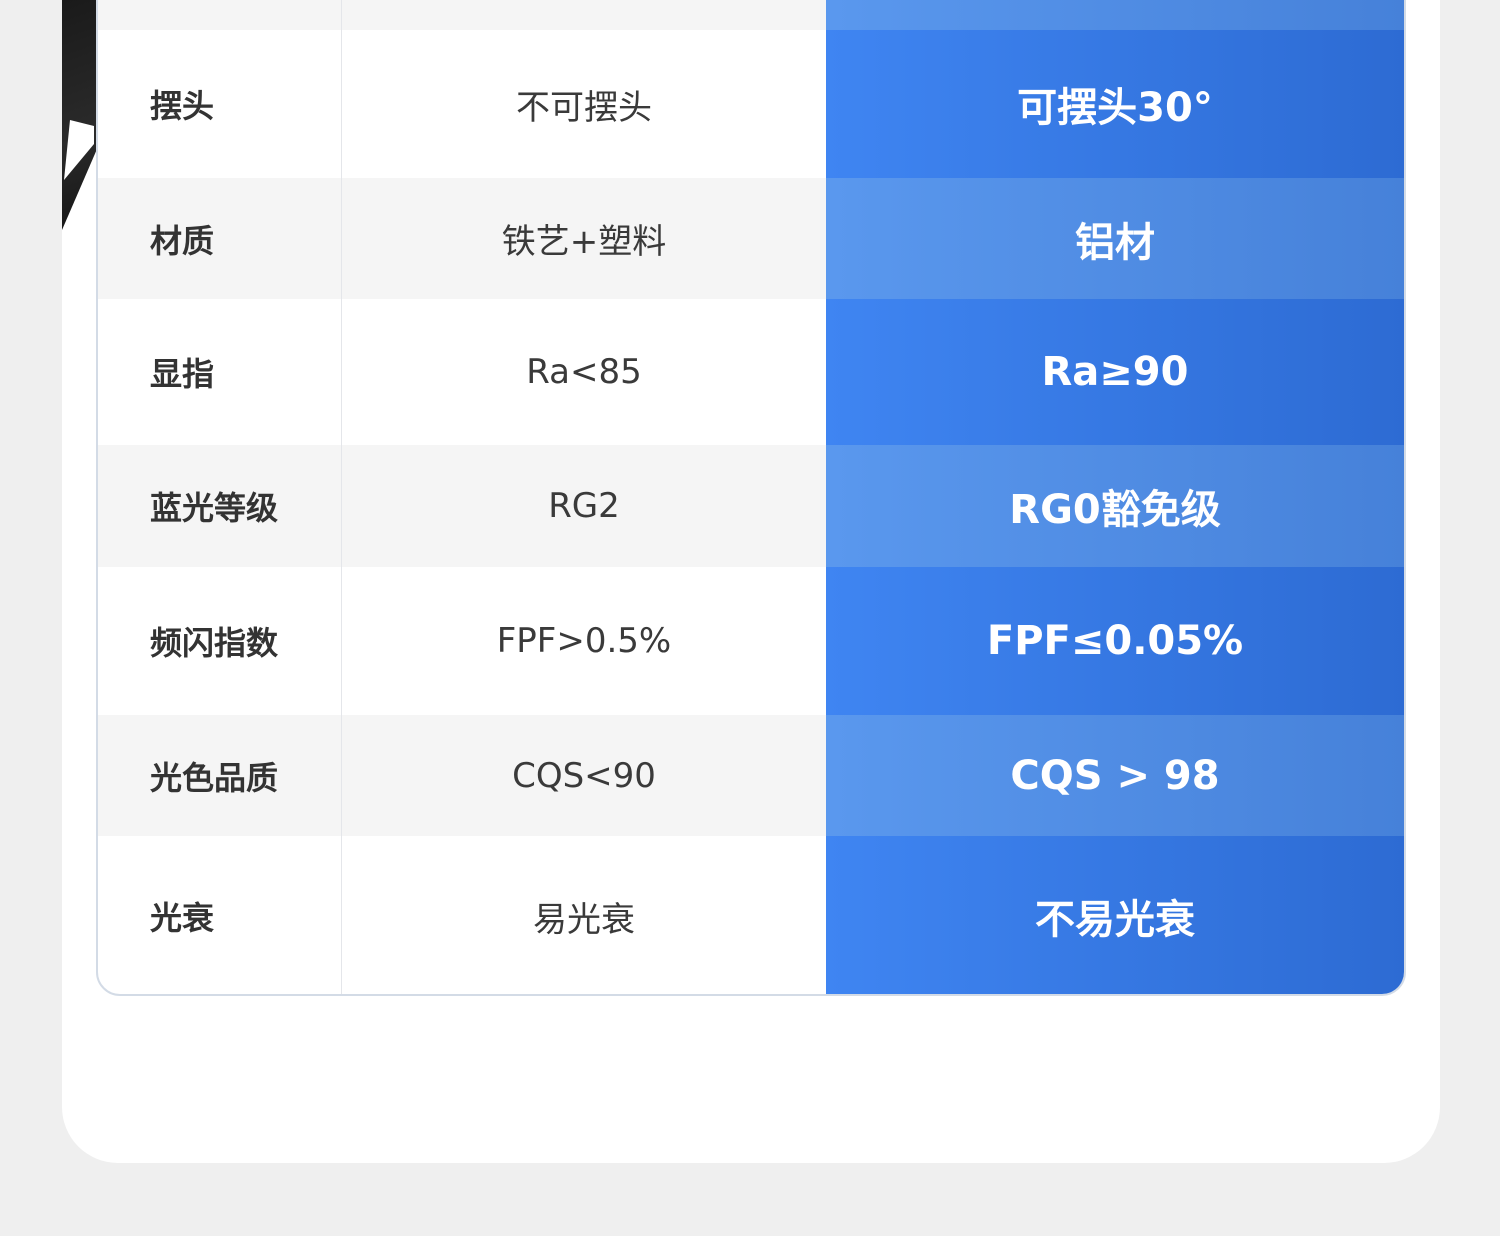 This screenshot has height=1236, width=1500. Describe the element at coordinates (751, 104) in the screenshot. I see `table-row: 摆头 不可摆头 可摆头30°` at that location.